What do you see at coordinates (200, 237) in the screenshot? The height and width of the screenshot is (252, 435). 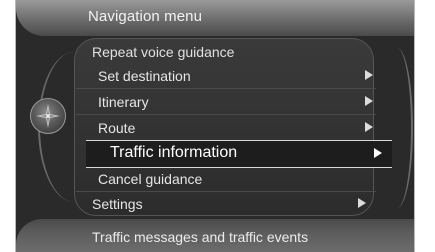 I see `status-description: Traffic messages and traffic events` at bounding box center [200, 237].